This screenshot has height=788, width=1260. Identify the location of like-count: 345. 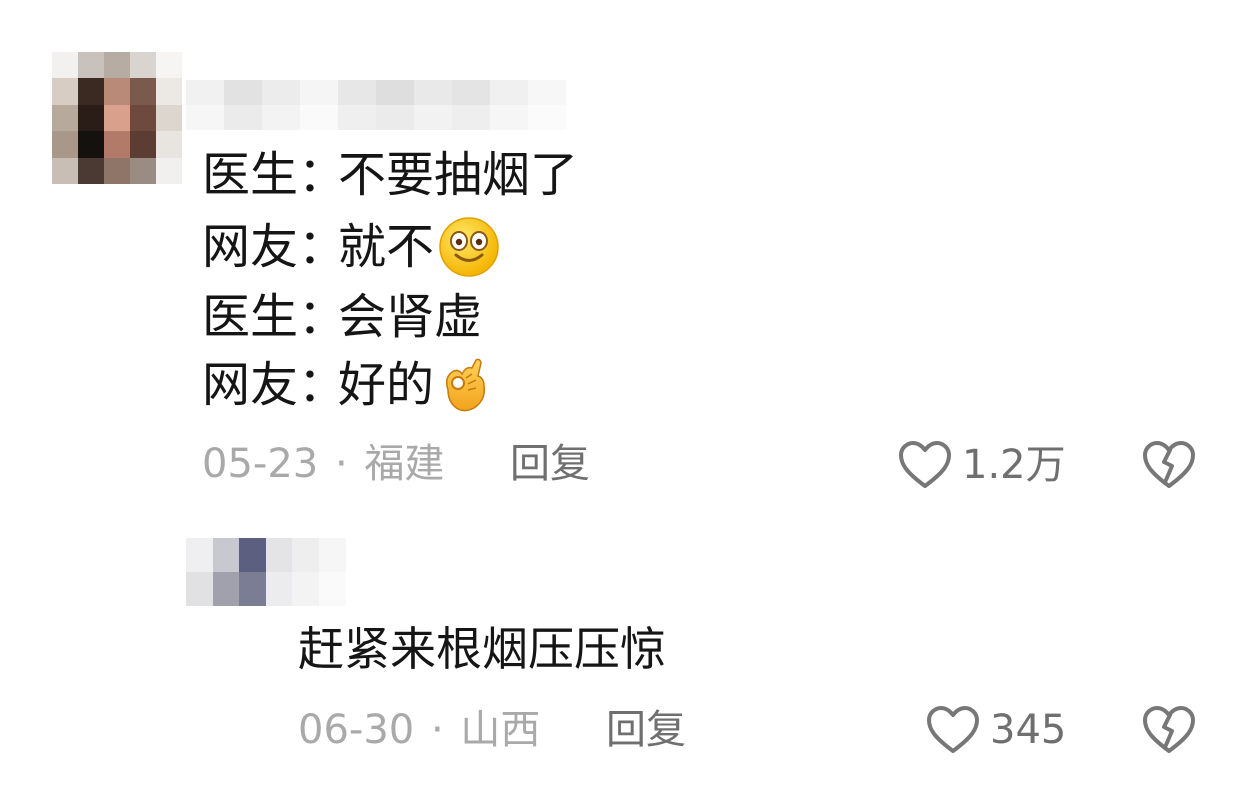
(1028, 730).